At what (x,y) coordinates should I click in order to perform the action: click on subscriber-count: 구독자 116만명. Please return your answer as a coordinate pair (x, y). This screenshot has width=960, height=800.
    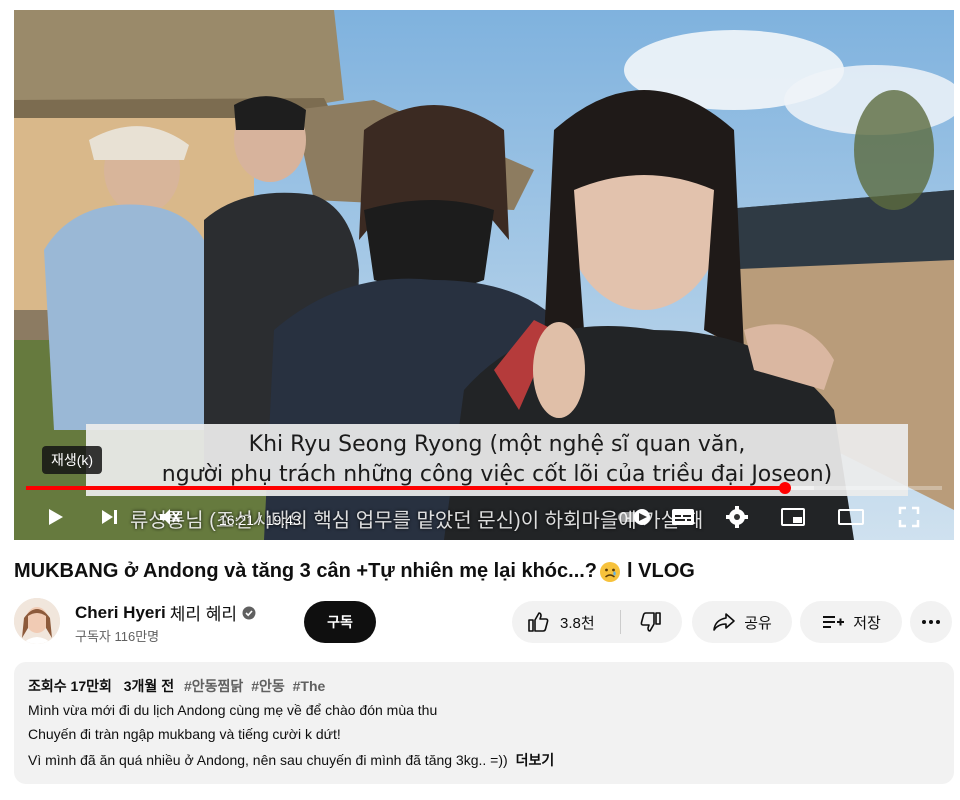
    Looking at the image, I should click on (117, 636).